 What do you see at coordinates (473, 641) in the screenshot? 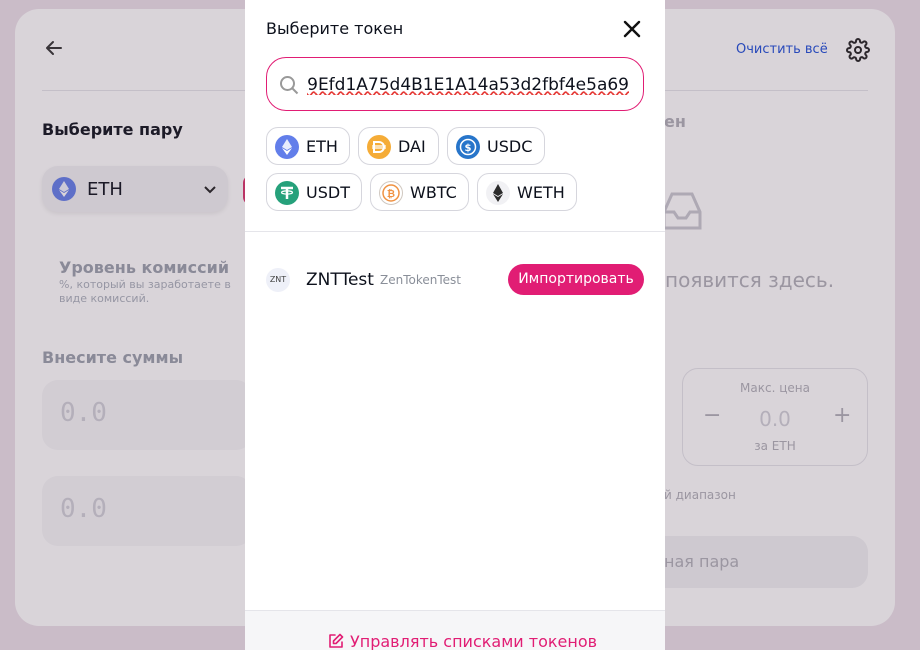
I see `manage-token-lists-link: Управлять списками токенов` at bounding box center [473, 641].